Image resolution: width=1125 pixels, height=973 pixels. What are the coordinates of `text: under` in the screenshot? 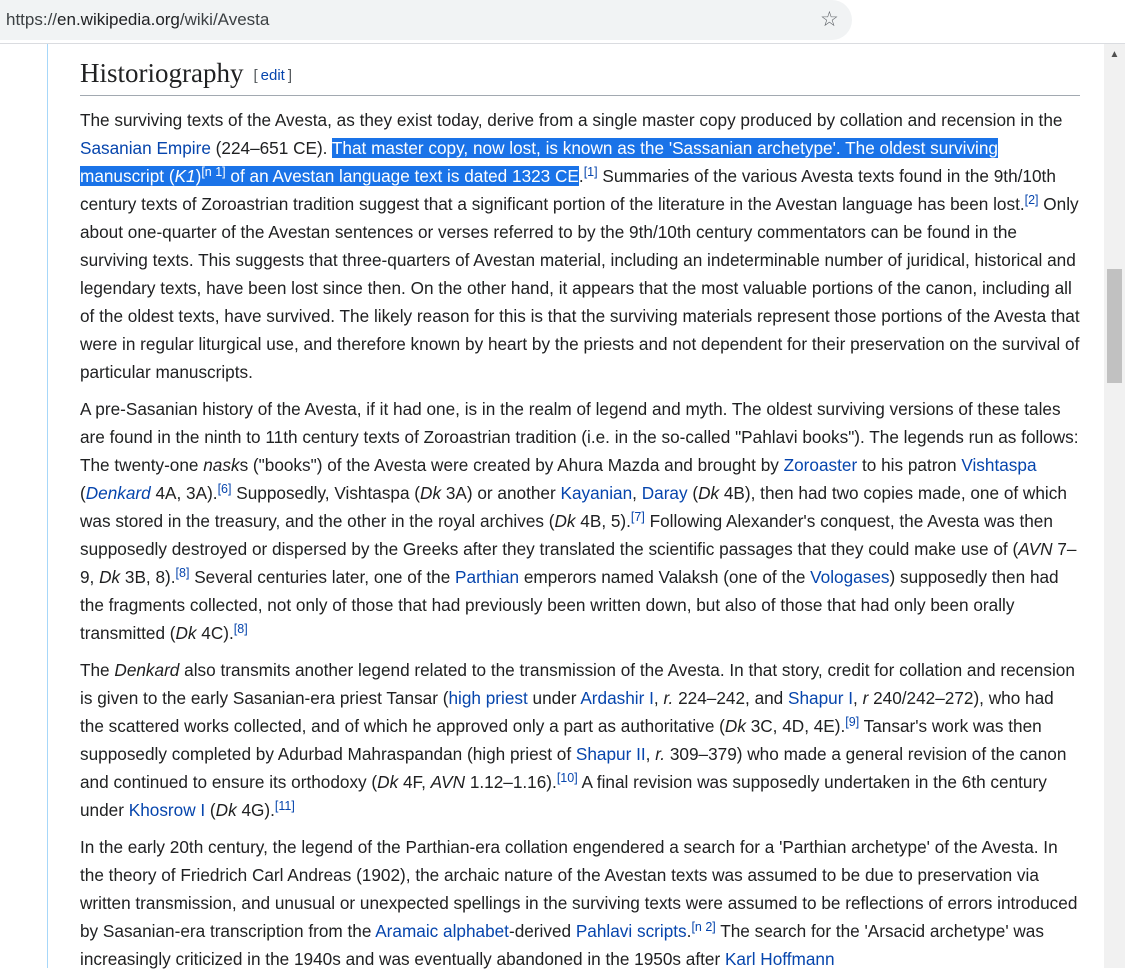 It's located at (554, 698).